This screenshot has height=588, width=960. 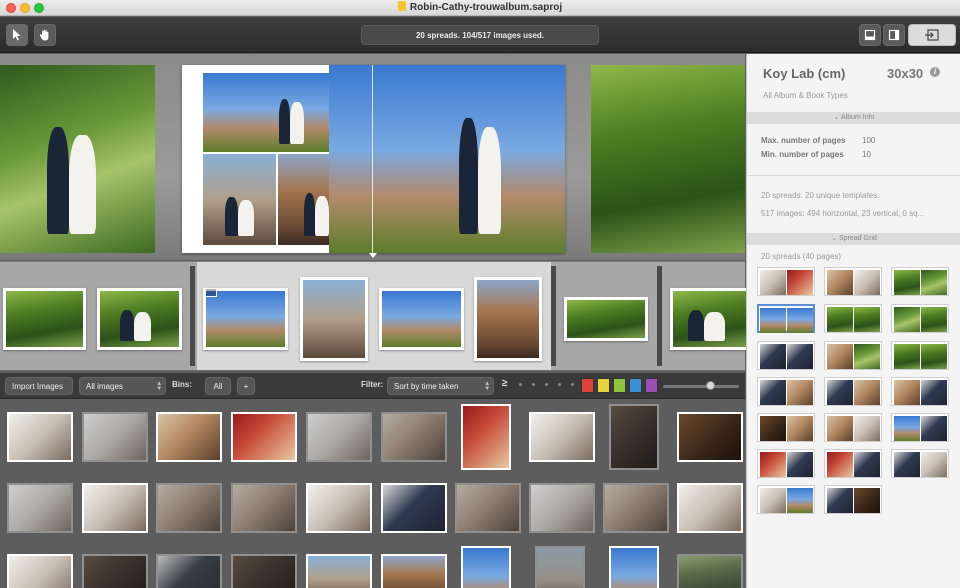 I want to click on color-label-blue, so click(x=635, y=385).